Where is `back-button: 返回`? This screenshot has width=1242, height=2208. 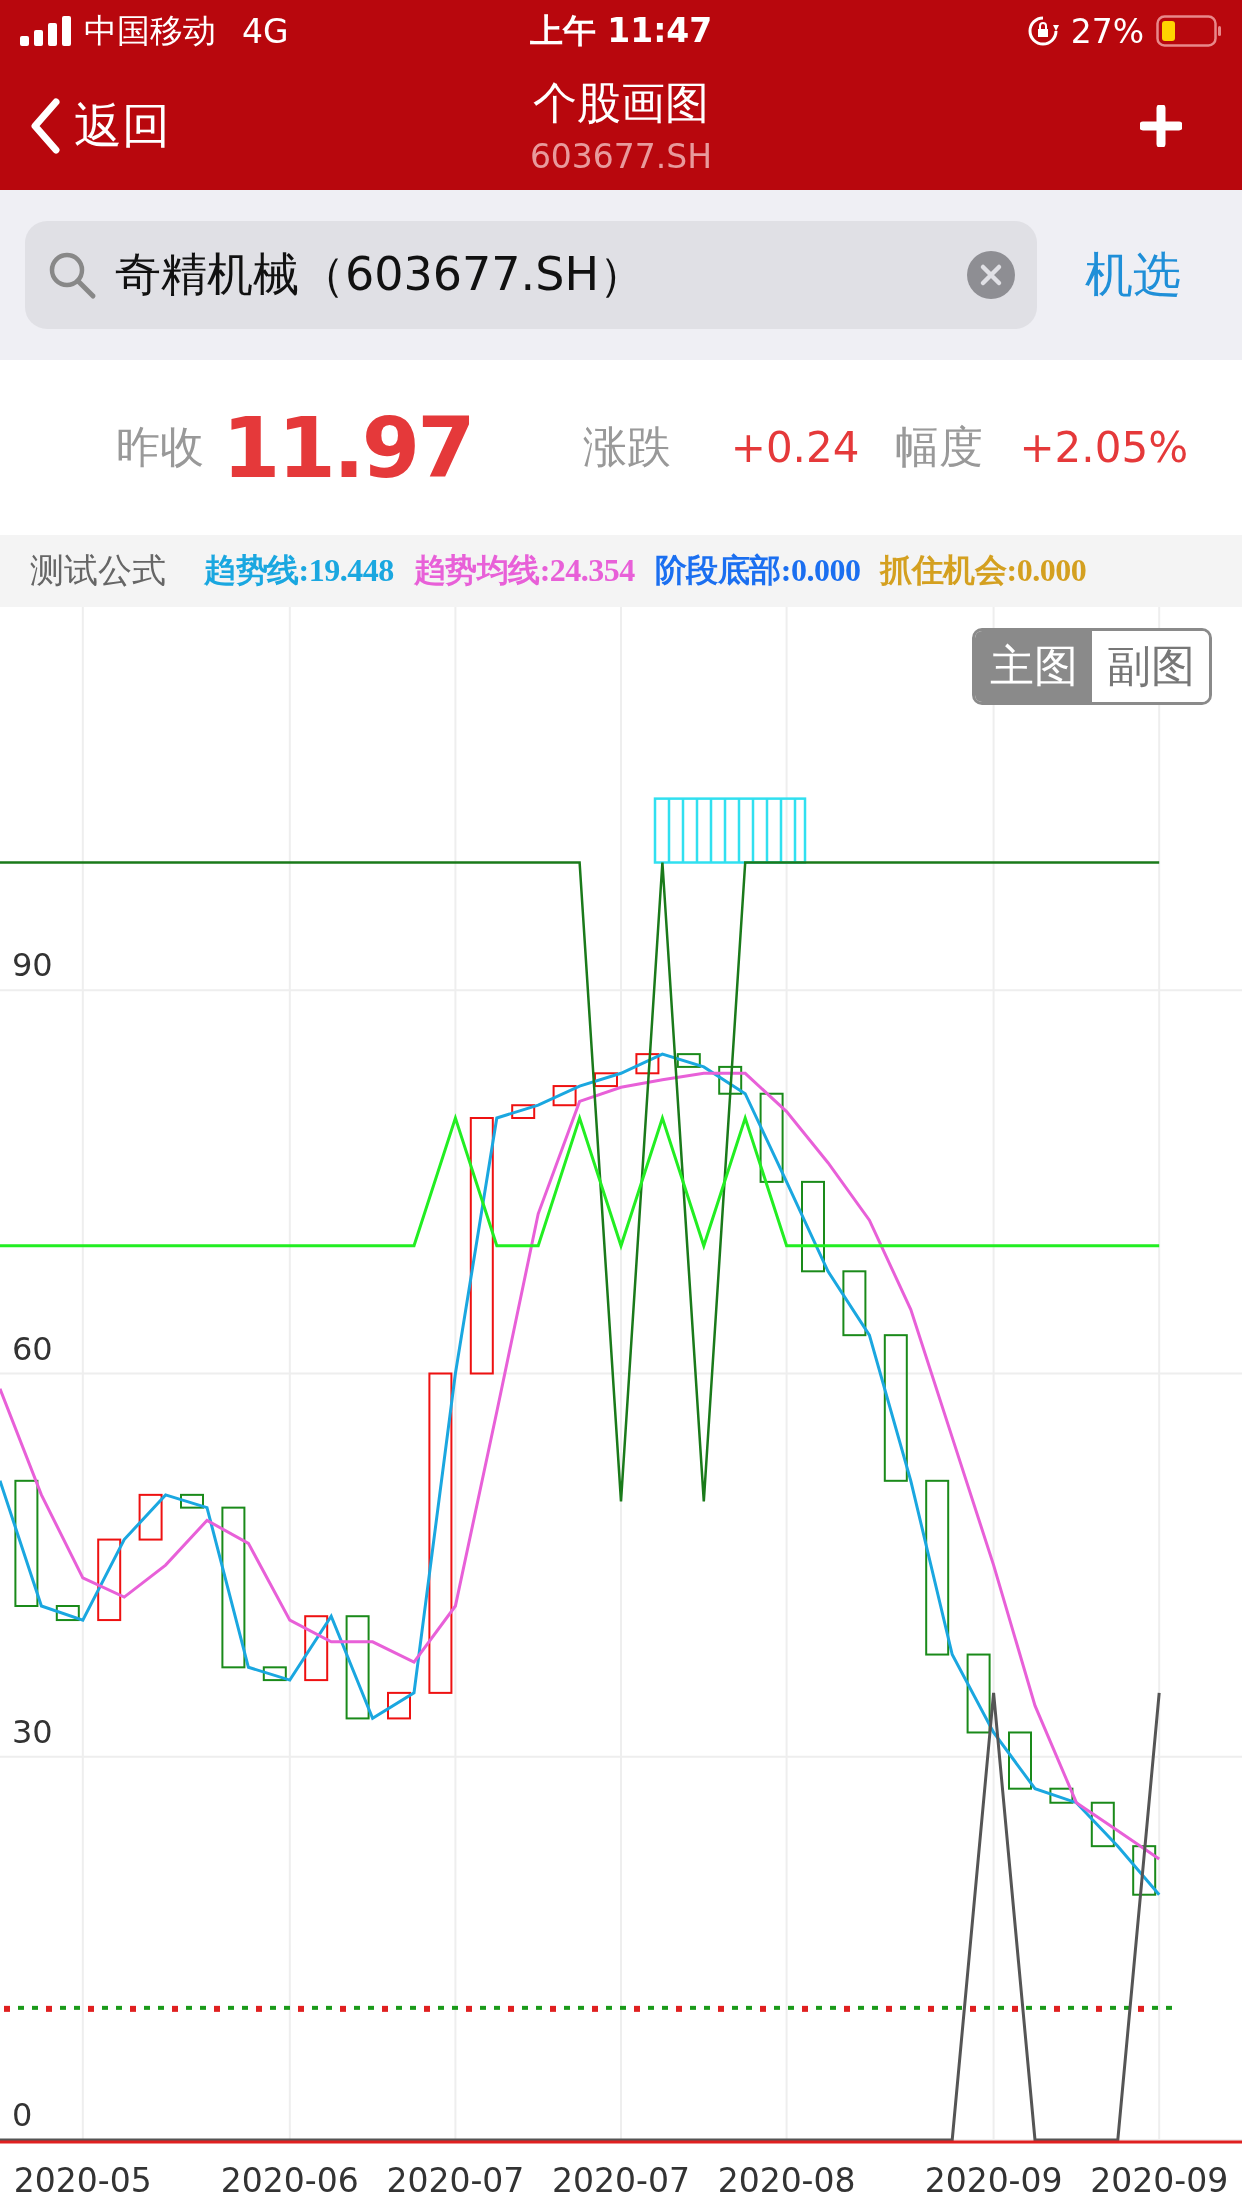 back-button: 返回 is located at coordinates (100, 126).